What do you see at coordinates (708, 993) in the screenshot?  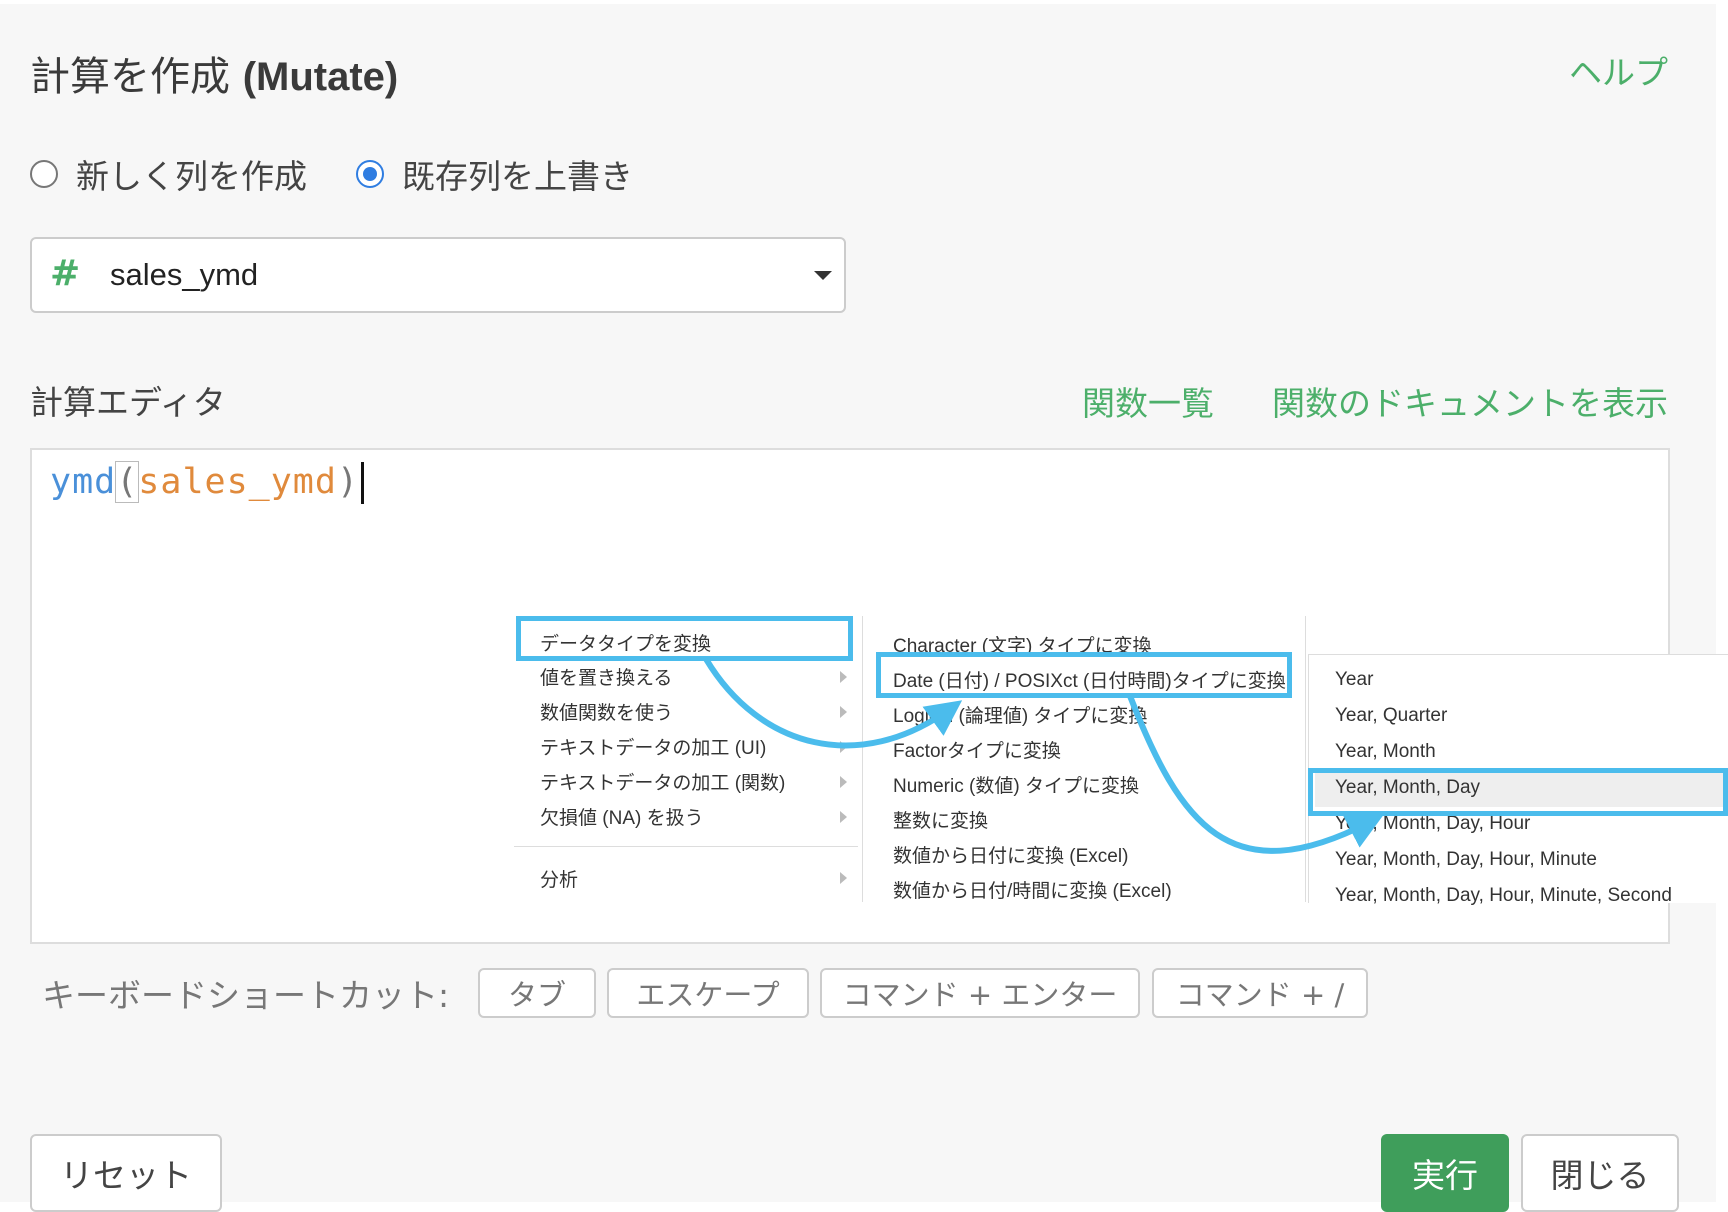 I see `shortcut-escape: エスケープ` at bounding box center [708, 993].